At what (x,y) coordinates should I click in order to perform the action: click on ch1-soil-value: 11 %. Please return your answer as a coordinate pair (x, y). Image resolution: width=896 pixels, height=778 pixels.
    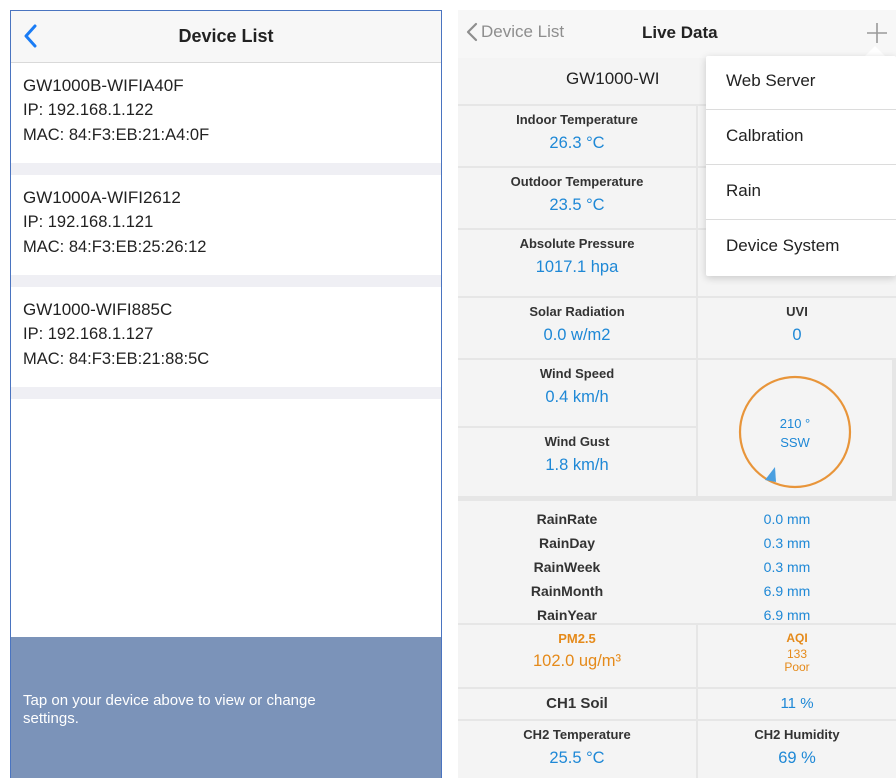
    Looking at the image, I should click on (797, 703).